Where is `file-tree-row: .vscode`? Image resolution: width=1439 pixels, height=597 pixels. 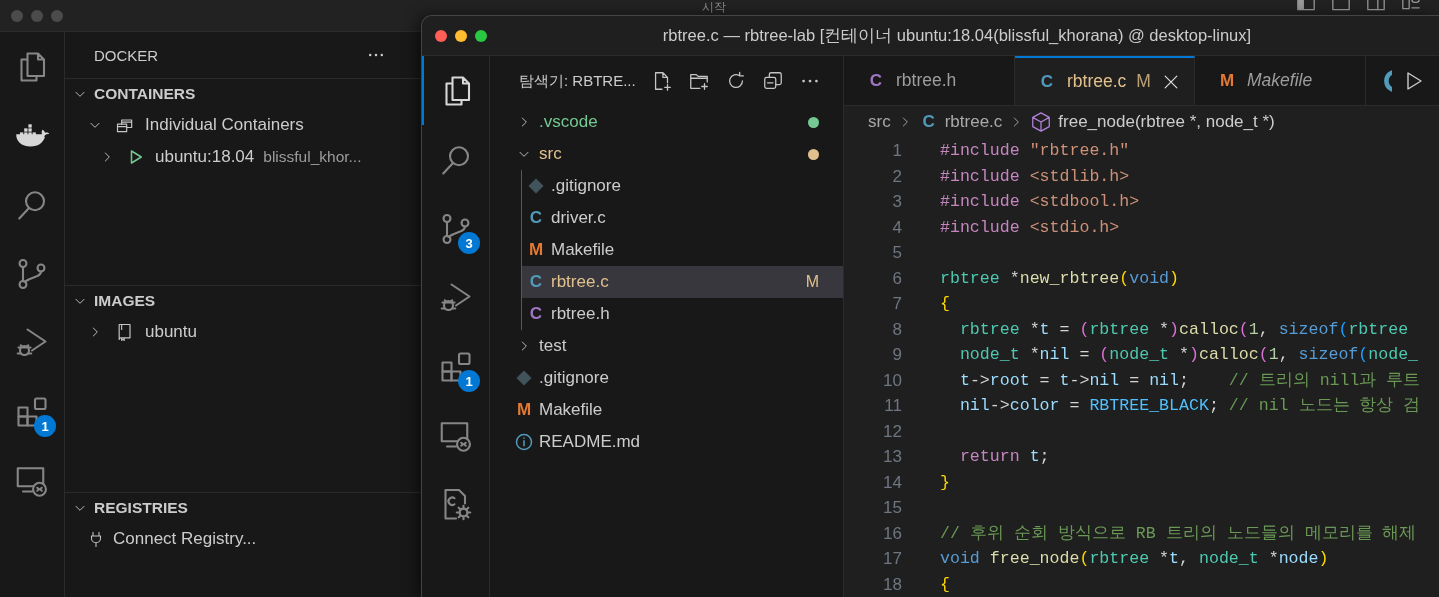 file-tree-row: .vscode is located at coordinates (666, 122).